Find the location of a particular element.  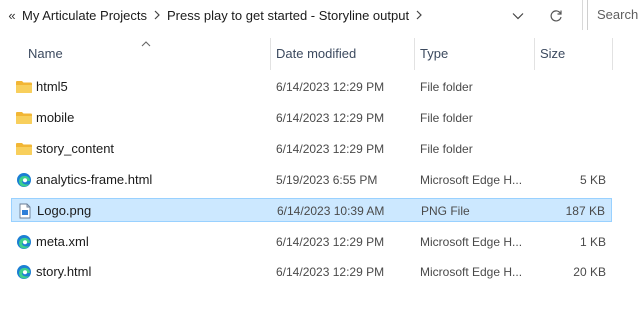

file-size: 5 KB is located at coordinates (592, 180).